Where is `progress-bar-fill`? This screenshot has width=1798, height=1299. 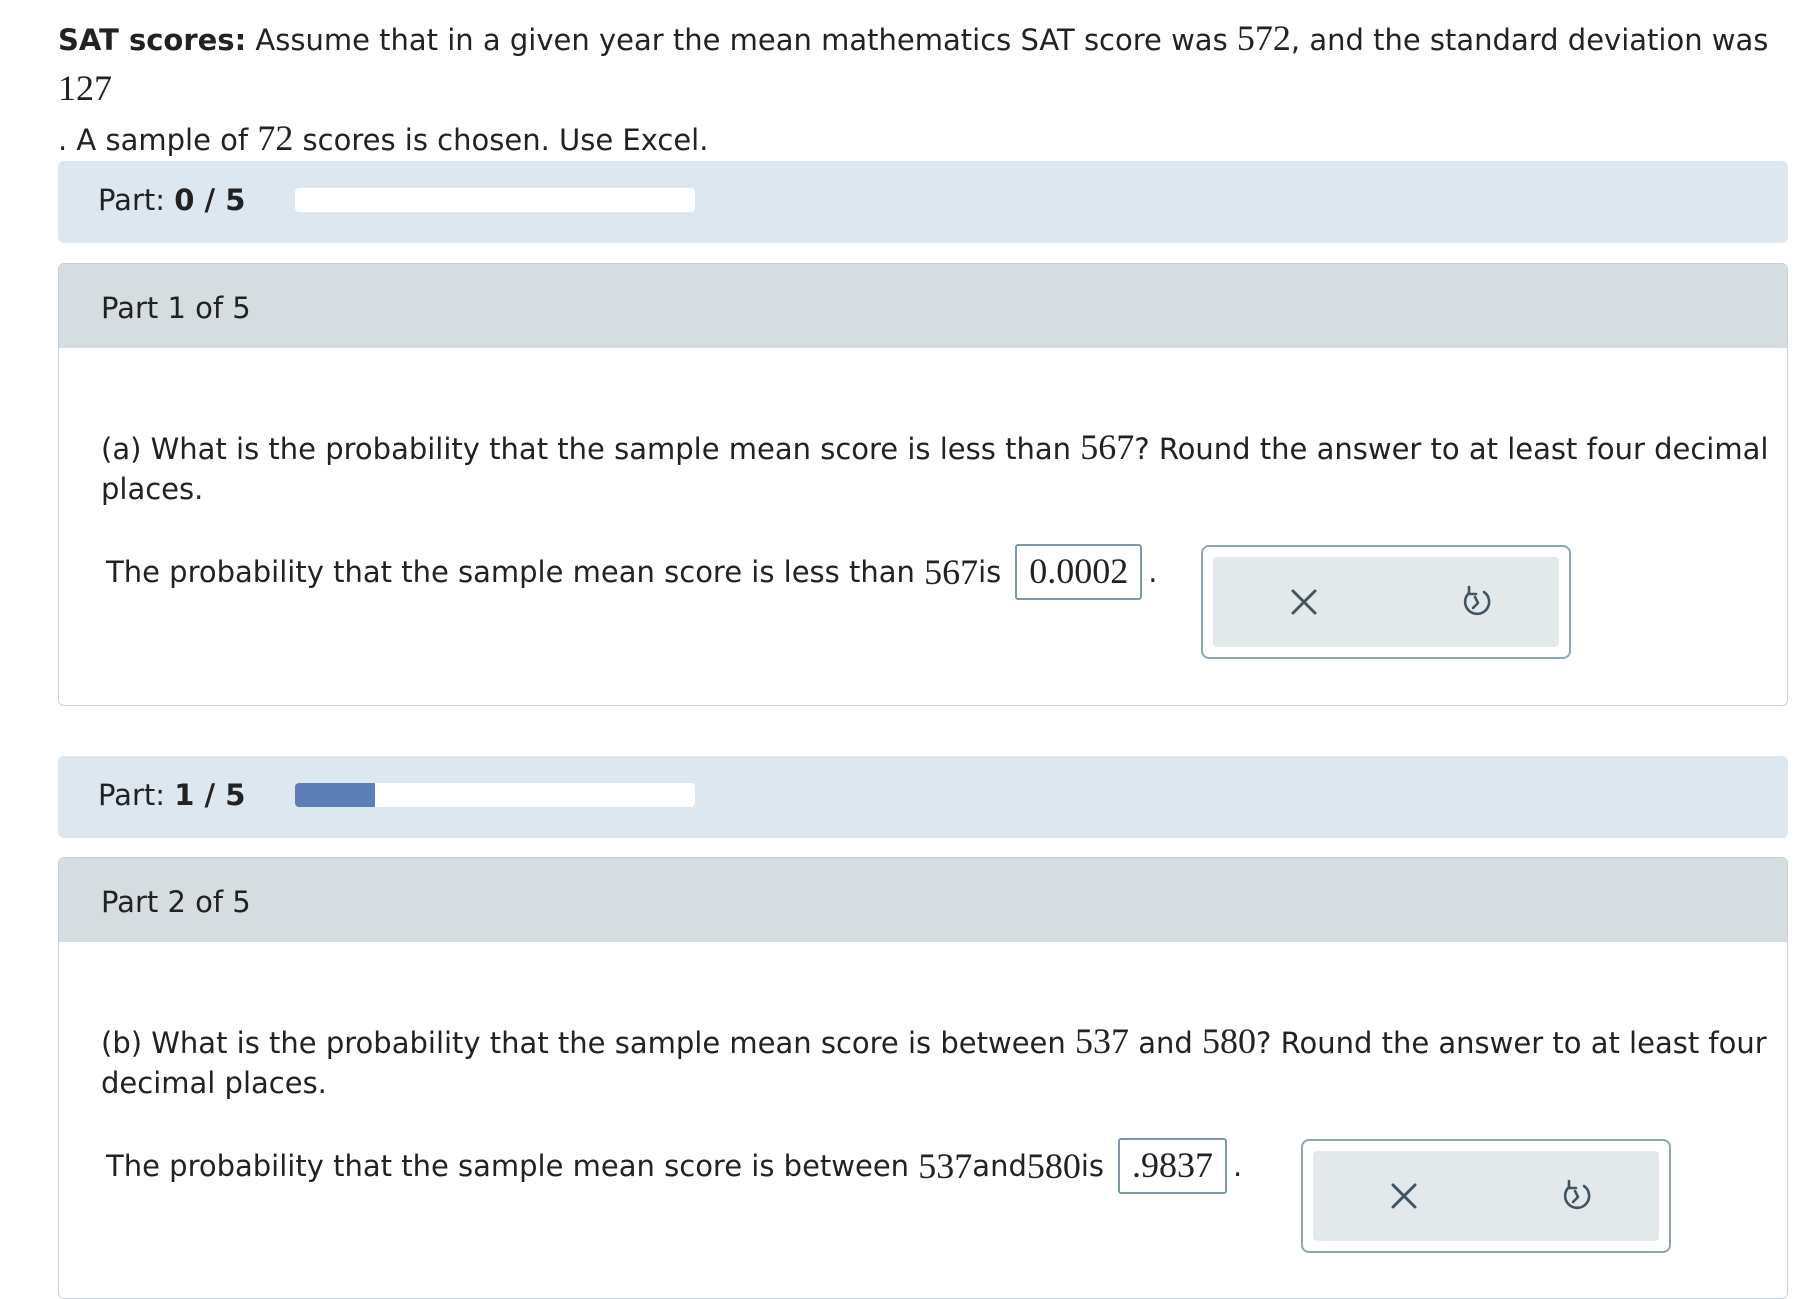
progress-bar-fill is located at coordinates (335, 795).